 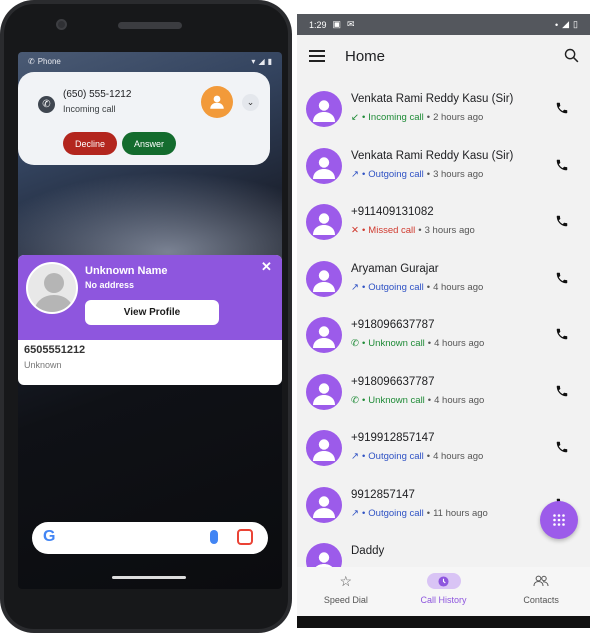 I want to click on call-contact-name: +918096637787, so click(x=393, y=325).